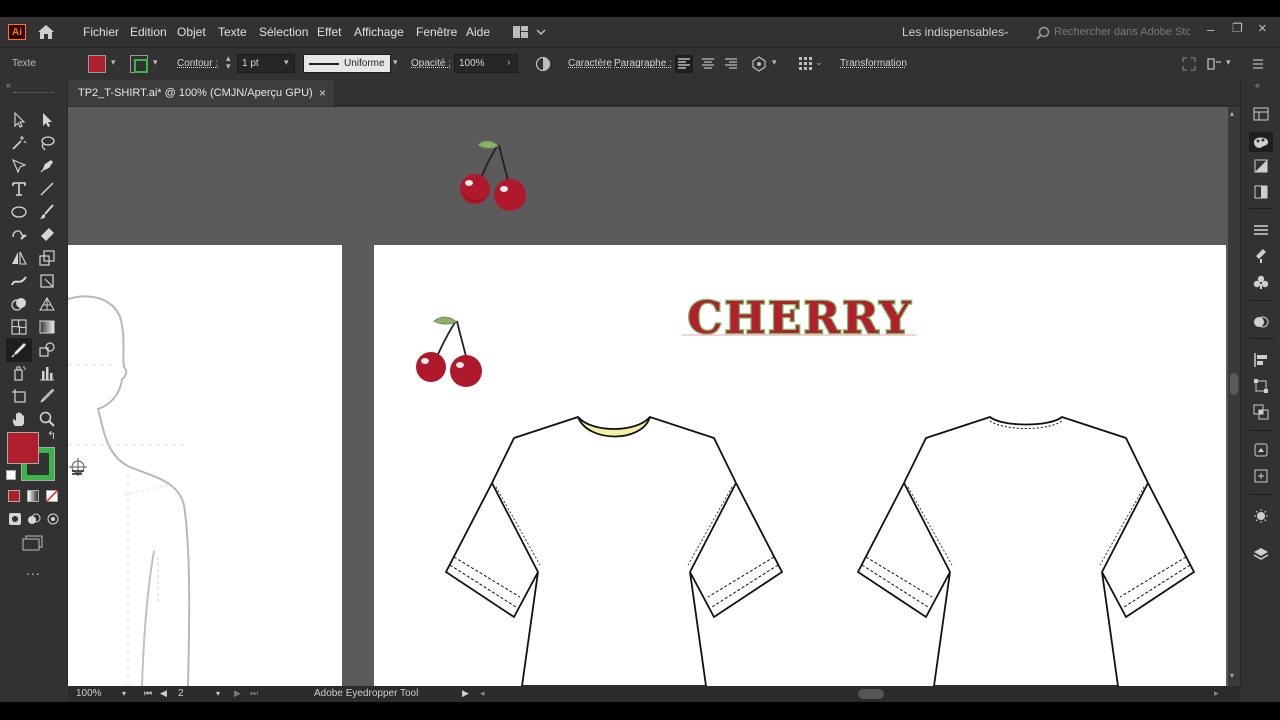 This screenshot has height=720, width=1280. What do you see at coordinates (1258, 64) in the screenshot?
I see `panel-menu-icon` at bounding box center [1258, 64].